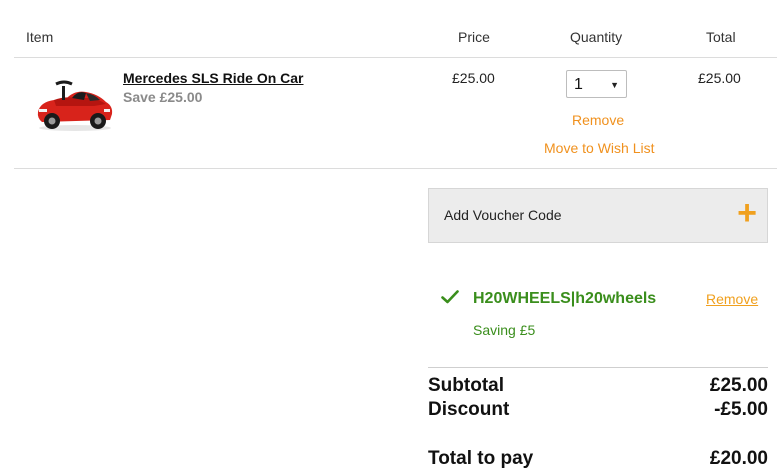 Image resolution: width=777 pixels, height=476 pixels. What do you see at coordinates (614, 85) in the screenshot?
I see `dropdown-arrow-icon: ▼` at bounding box center [614, 85].